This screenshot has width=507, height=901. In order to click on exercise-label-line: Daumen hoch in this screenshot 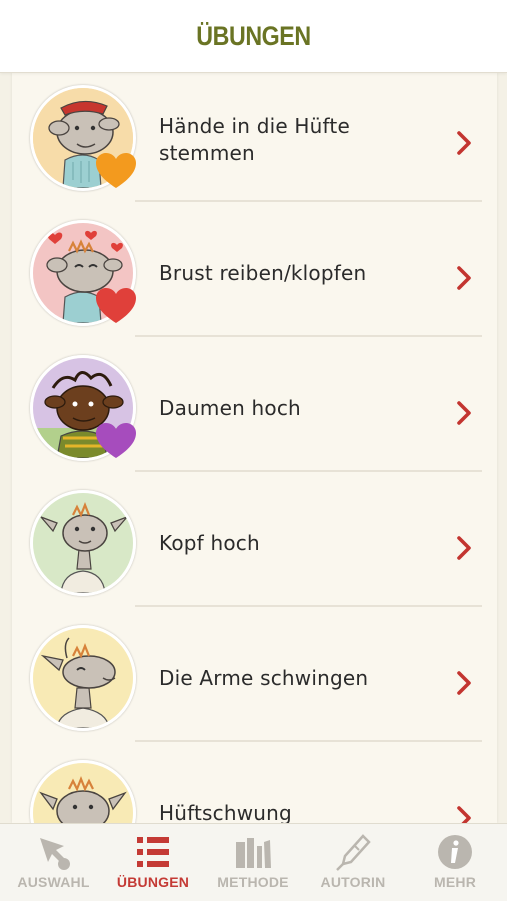, I will do `click(230, 408)`.